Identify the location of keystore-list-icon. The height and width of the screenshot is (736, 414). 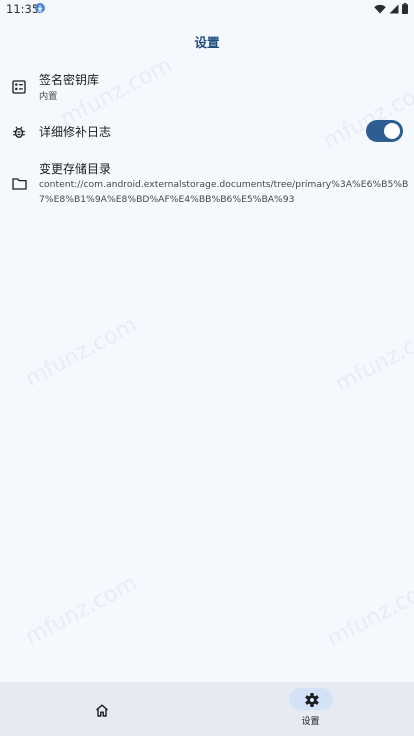
(19, 88).